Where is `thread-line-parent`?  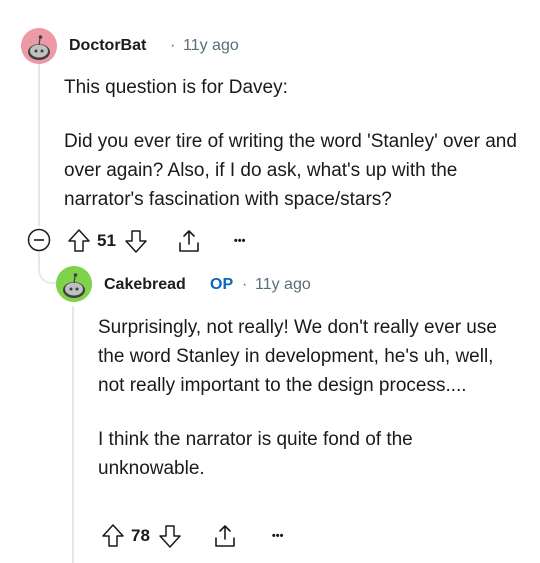 thread-line-parent is located at coordinates (39, 145).